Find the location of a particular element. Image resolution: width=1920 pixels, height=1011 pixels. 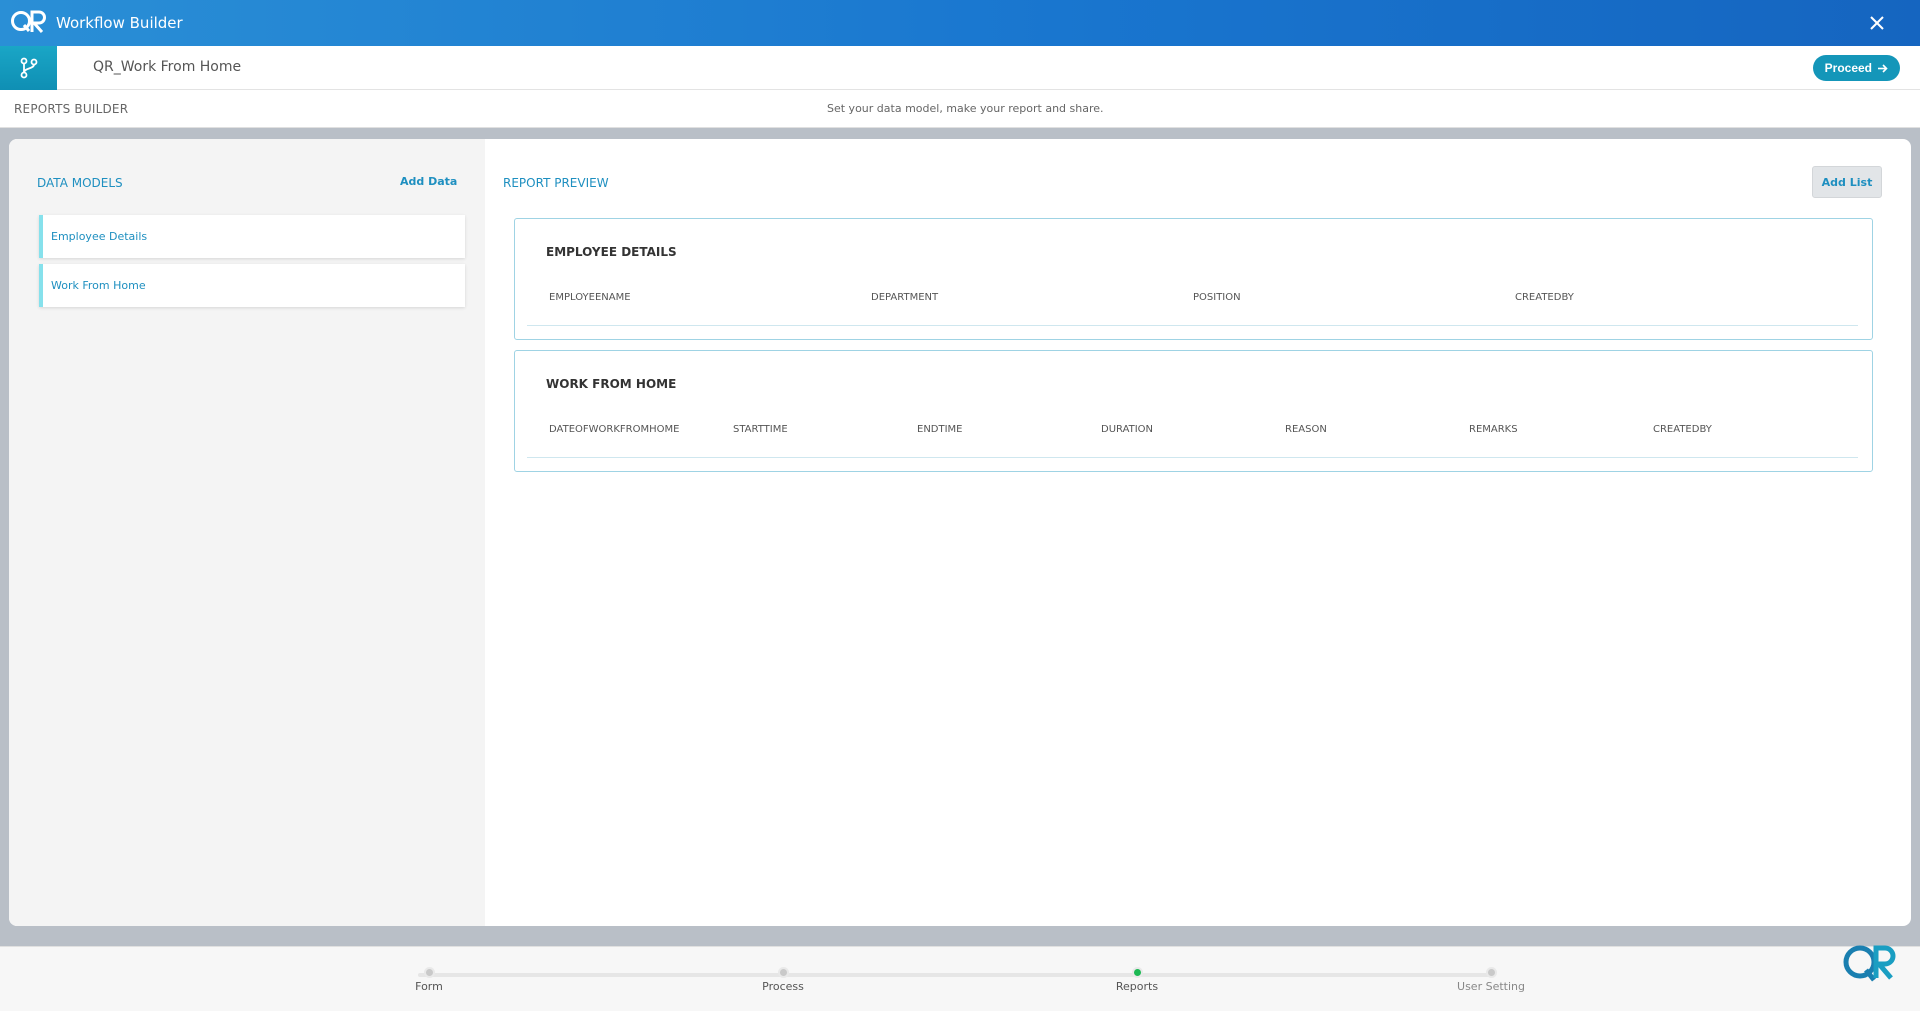

column-header: DURATION is located at coordinates (1127, 429).